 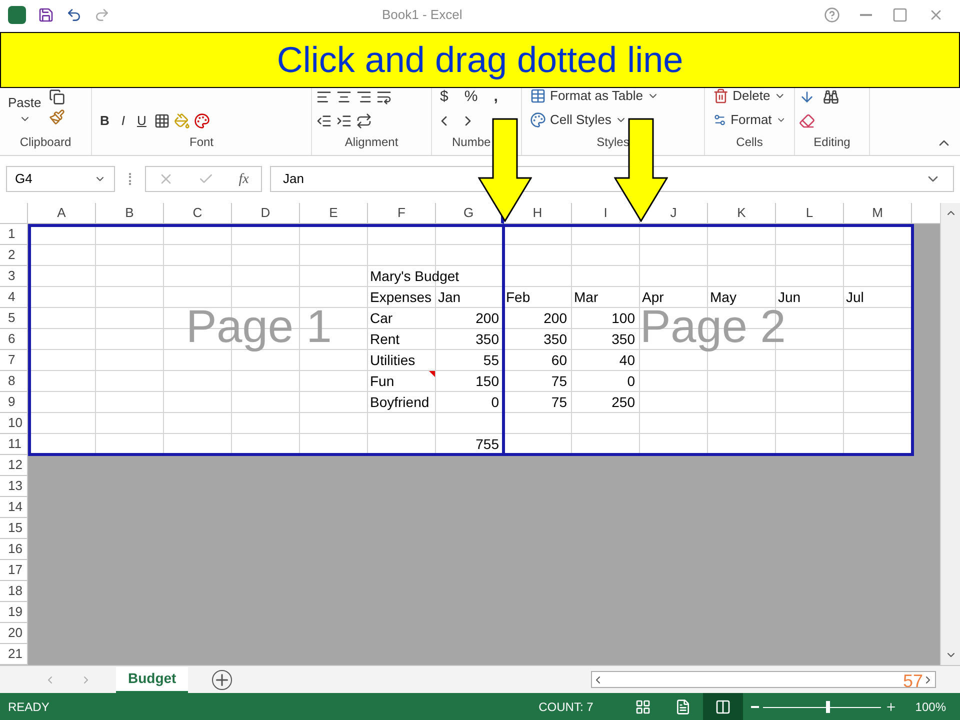 What do you see at coordinates (105, 121) in the screenshot?
I see `bold-button: B` at bounding box center [105, 121].